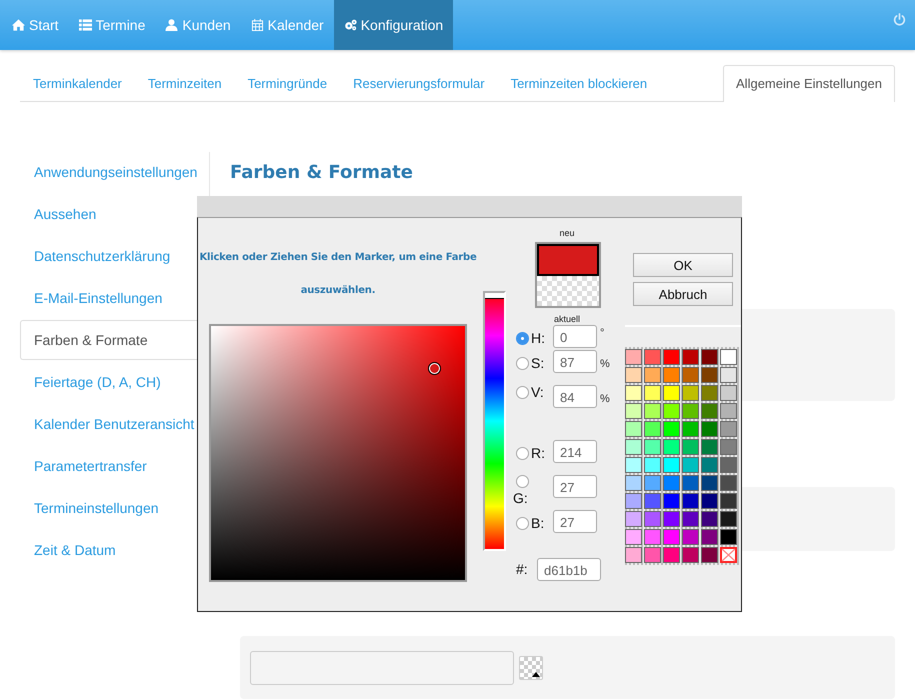 This screenshot has width=915, height=700. What do you see at coordinates (683, 265) in the screenshot?
I see `ok-button: OK` at bounding box center [683, 265].